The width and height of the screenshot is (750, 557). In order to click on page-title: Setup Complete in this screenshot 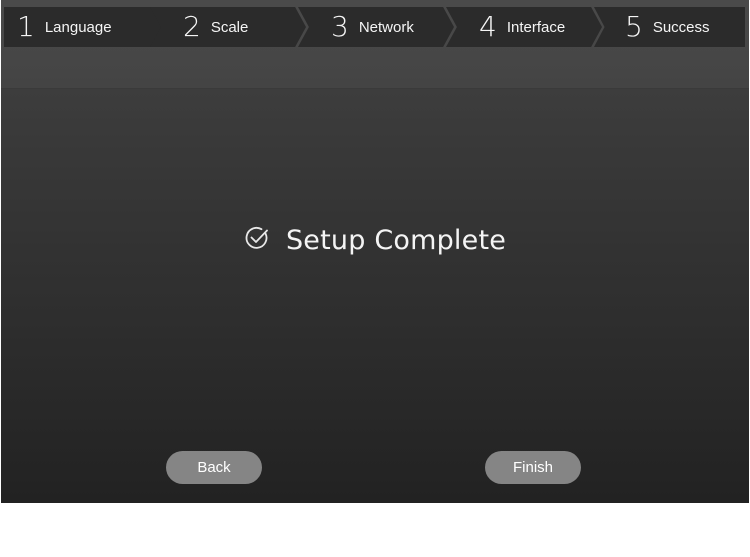, I will do `click(396, 240)`.